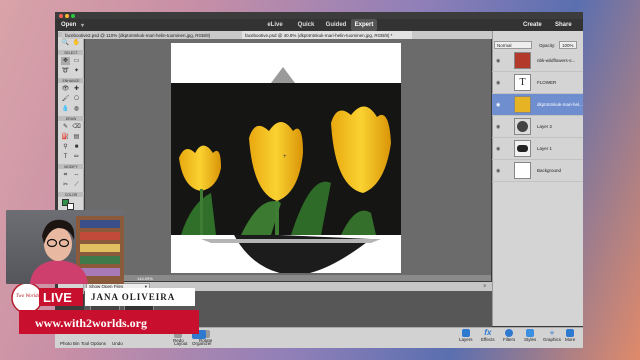 This screenshot has height=360, width=640. I want to click on maximize-window-button, so click(73, 15).